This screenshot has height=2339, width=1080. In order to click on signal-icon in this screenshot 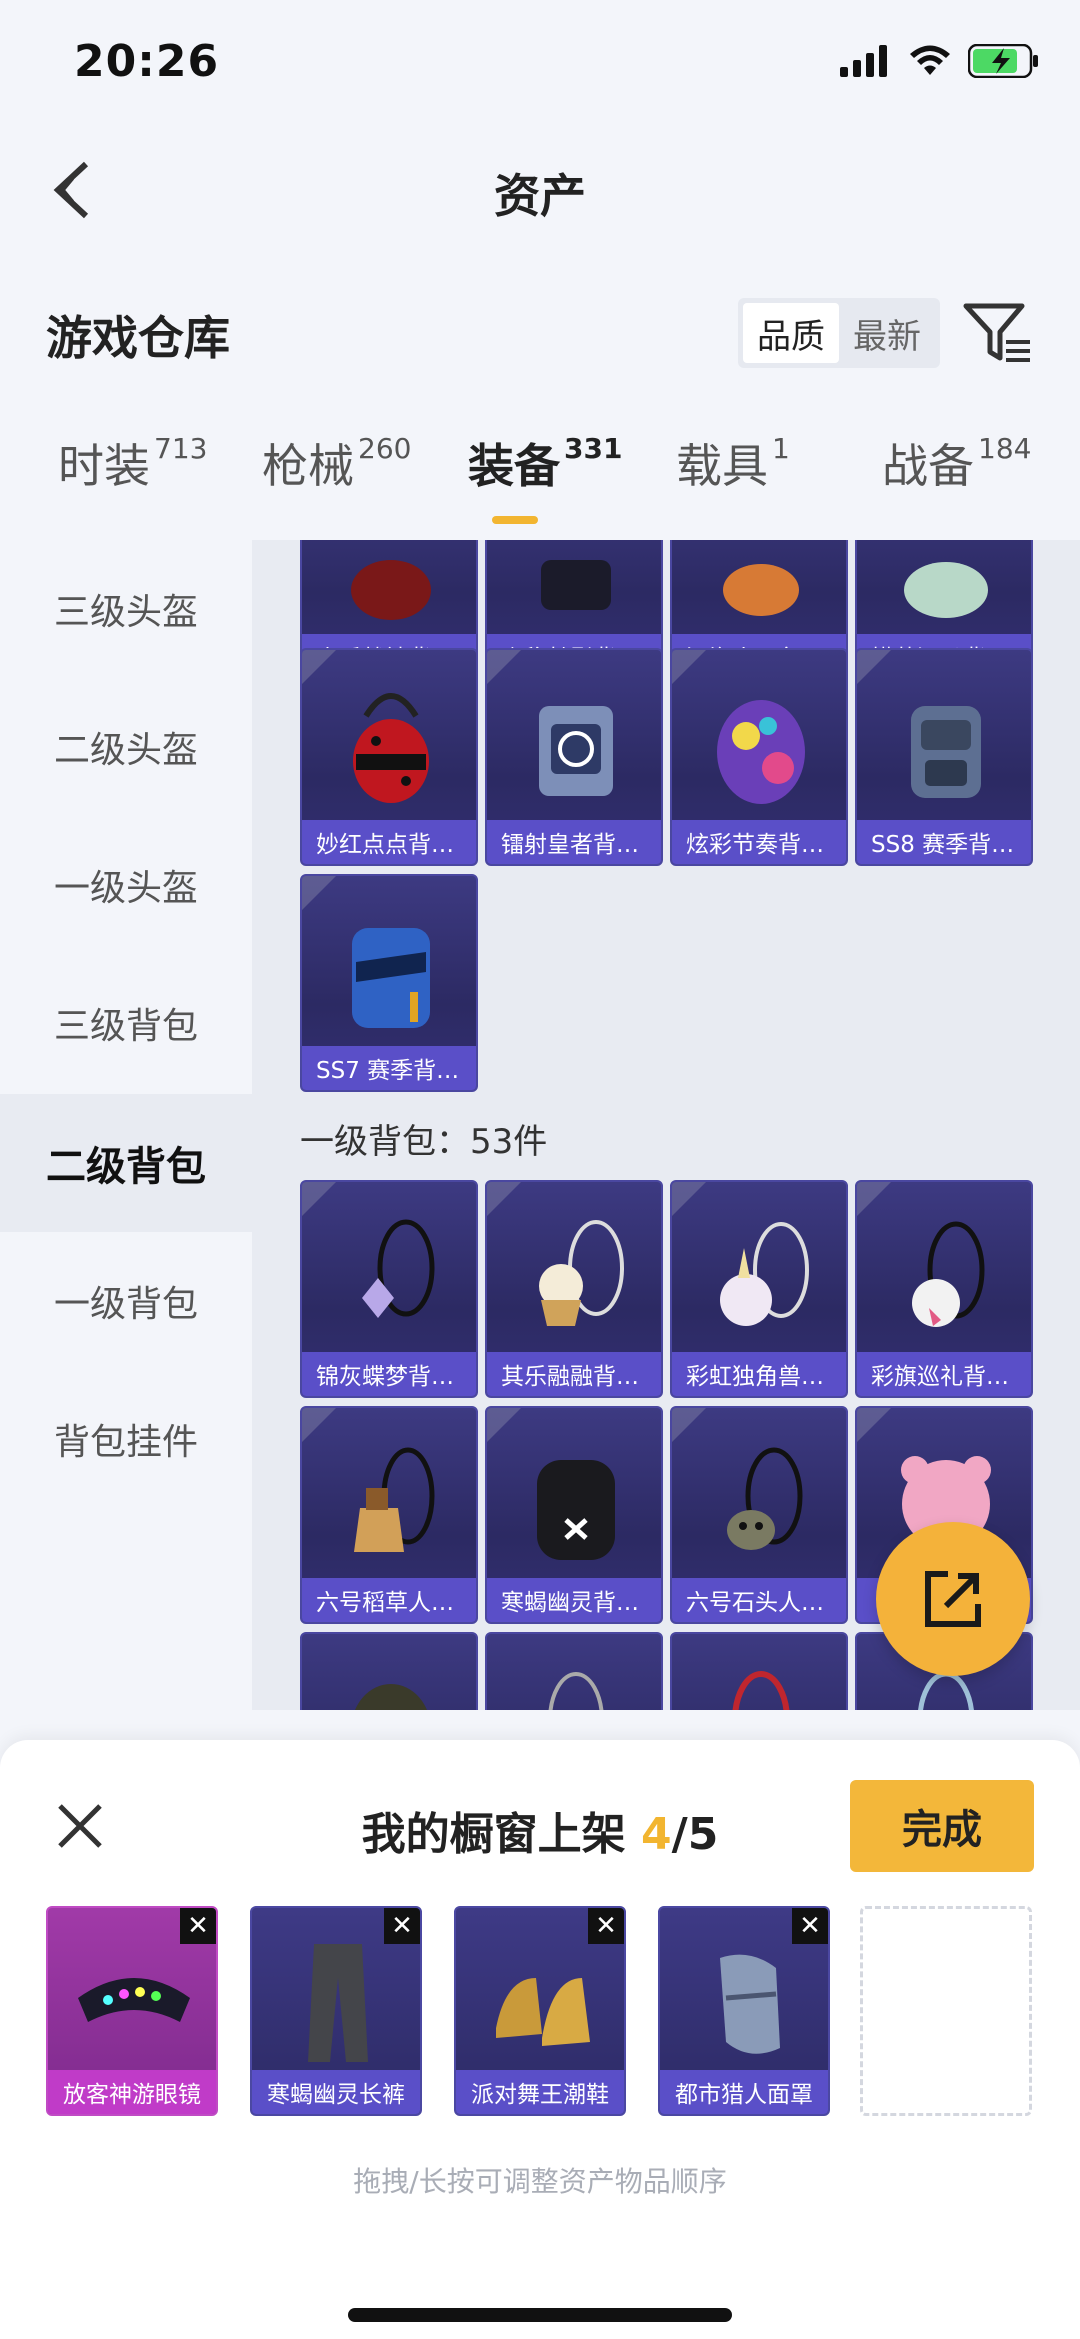, I will do `click(863, 61)`.